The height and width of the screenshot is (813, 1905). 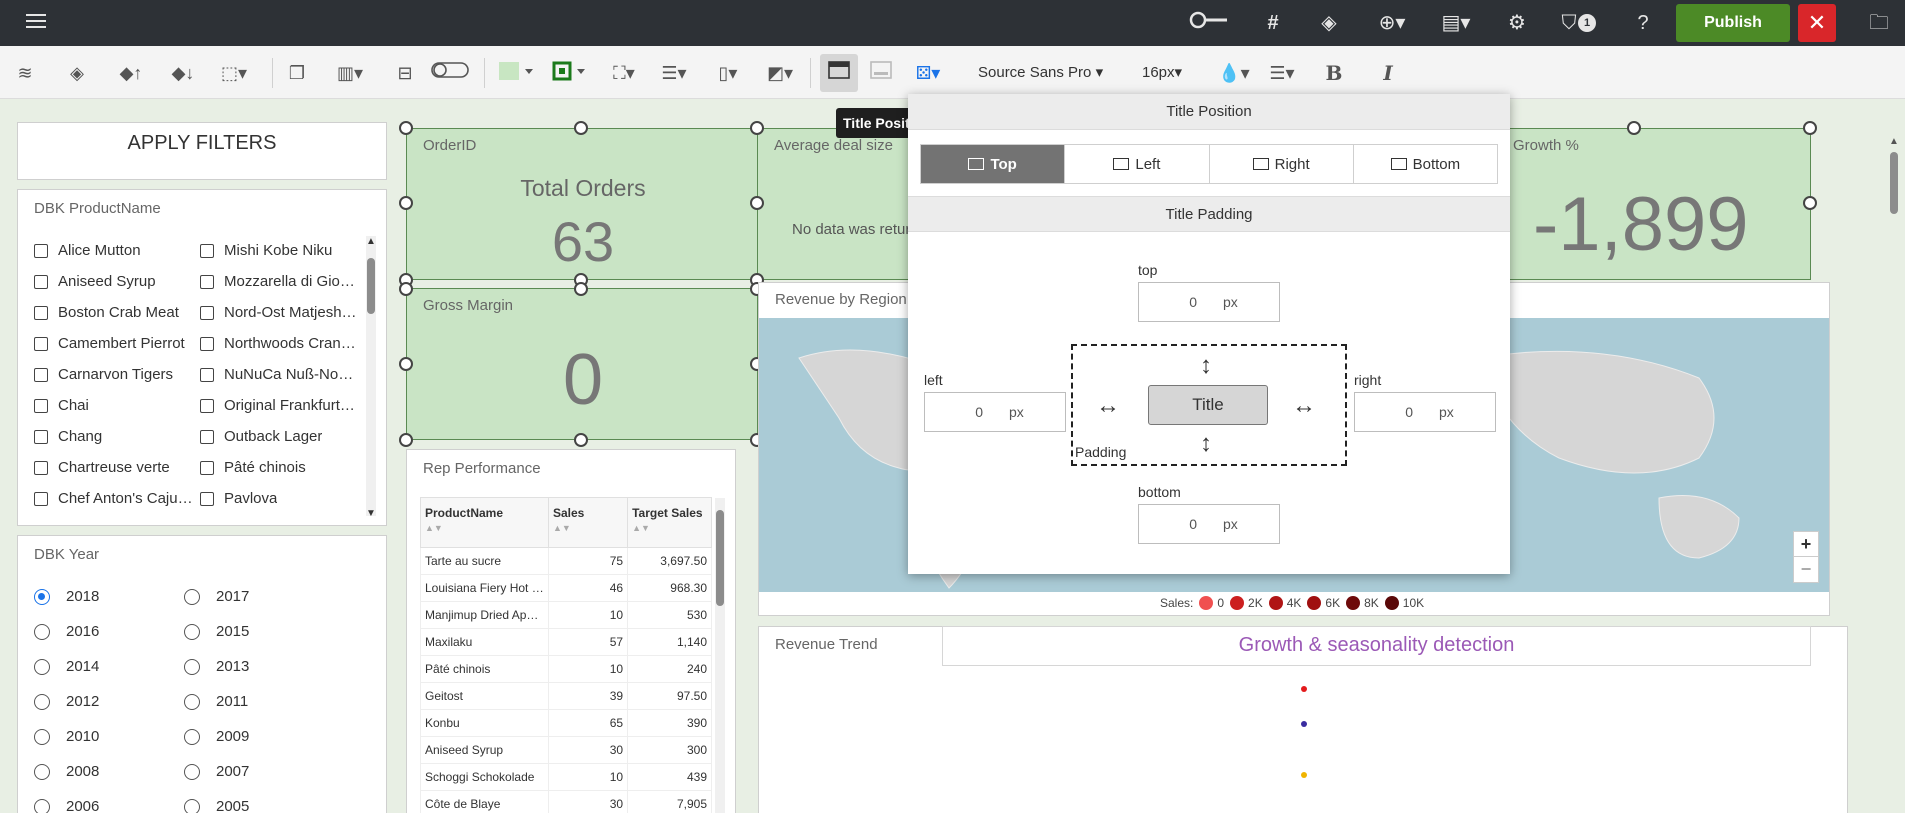 I want to click on menu-icon, so click(x=36, y=23).